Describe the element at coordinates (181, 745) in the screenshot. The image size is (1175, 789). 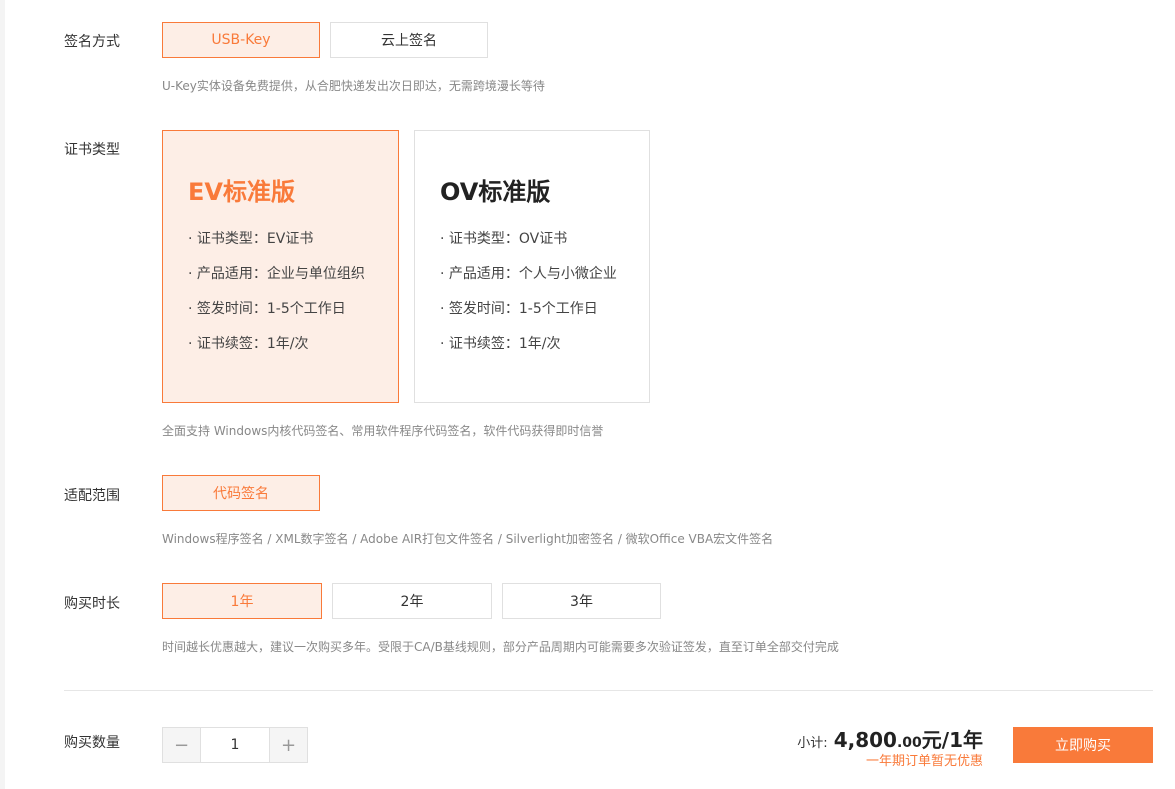
I see `quantity-decrement-button: −` at that location.